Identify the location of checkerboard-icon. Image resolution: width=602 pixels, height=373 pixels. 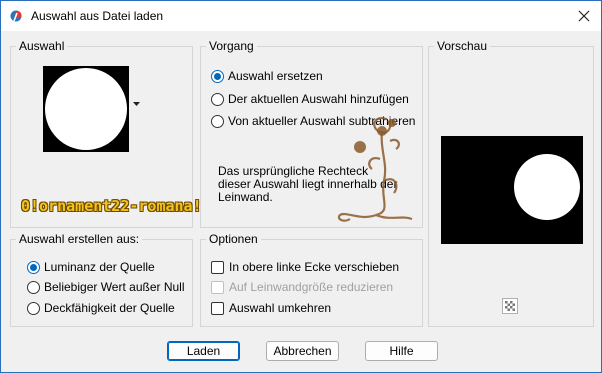
(510, 306).